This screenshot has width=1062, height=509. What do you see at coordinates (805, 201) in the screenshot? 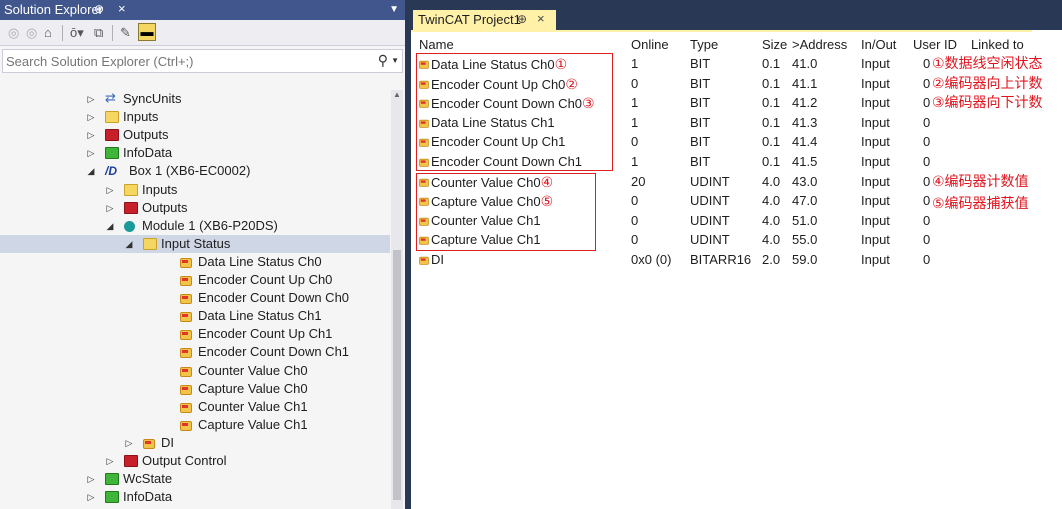
I see `address-cell: 47.0` at bounding box center [805, 201].